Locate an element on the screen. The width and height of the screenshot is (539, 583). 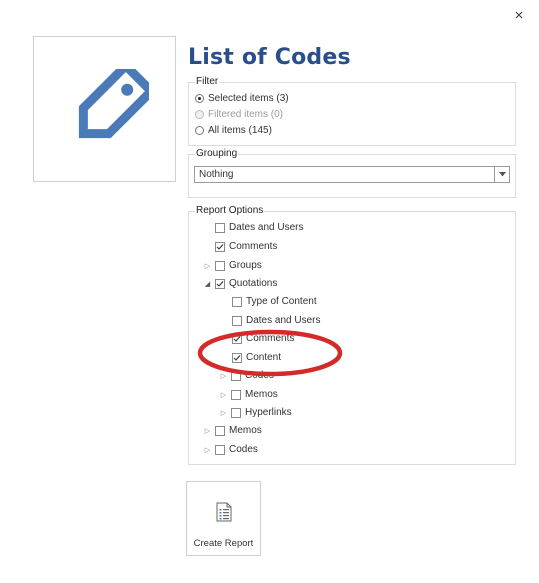
option-quotation-content: Content is located at coordinates (256, 357).